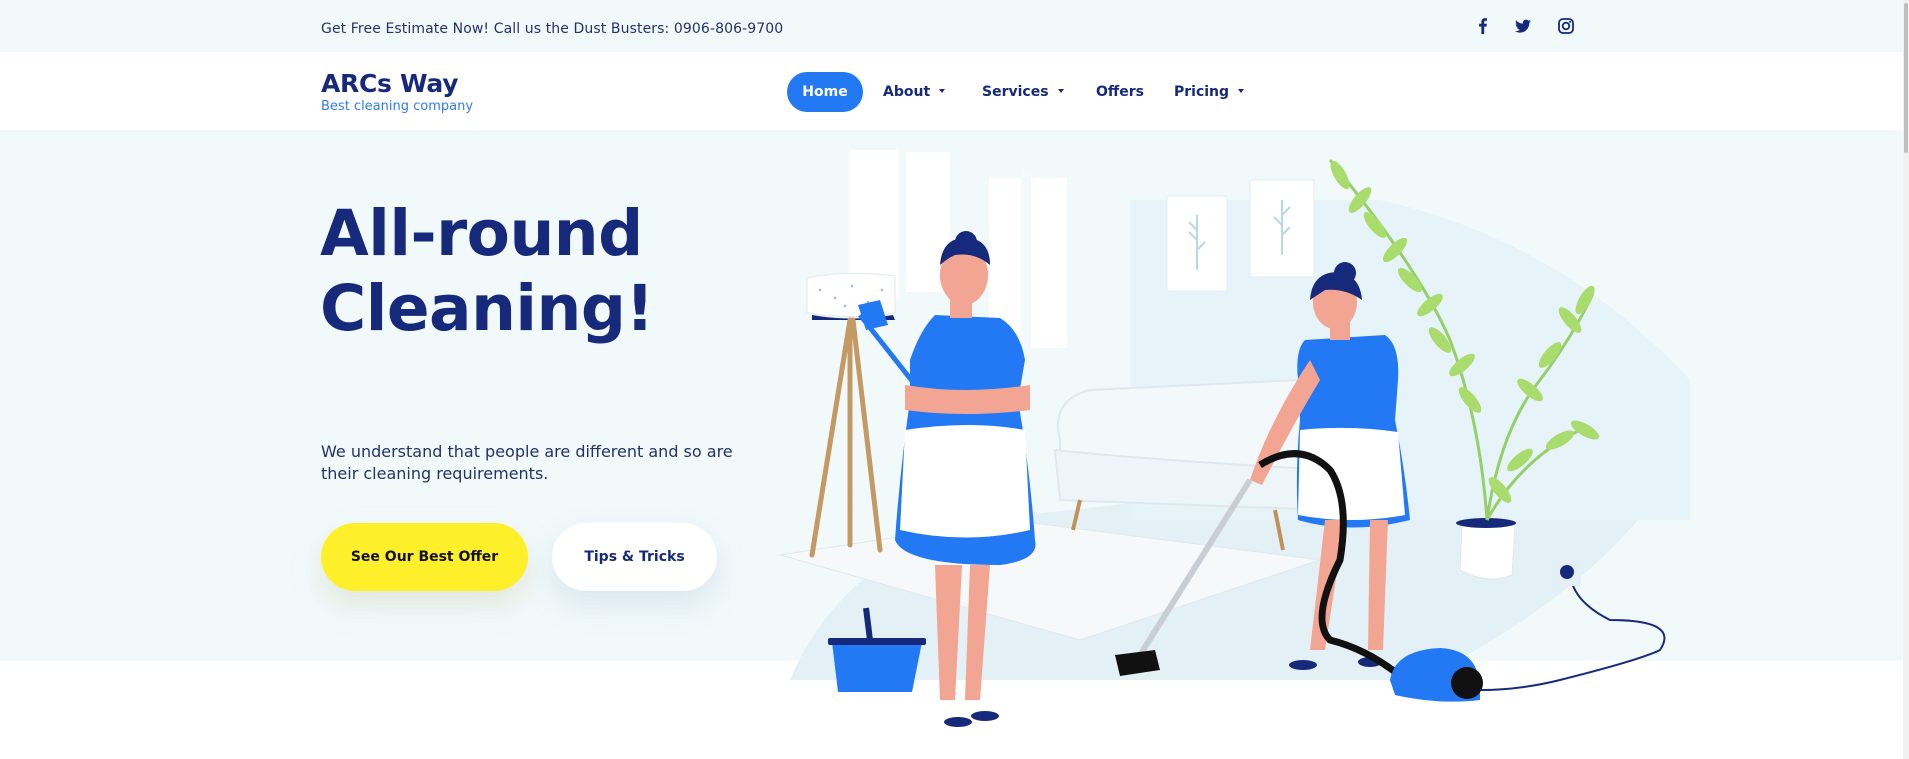  Describe the element at coordinates (487, 308) in the screenshot. I see `hero-title-line2: Cleaning!` at that location.